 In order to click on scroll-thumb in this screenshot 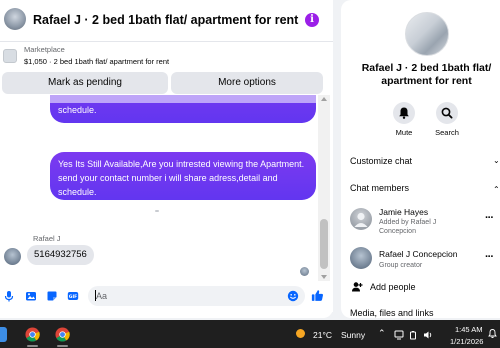, I will do `click(324, 244)`.